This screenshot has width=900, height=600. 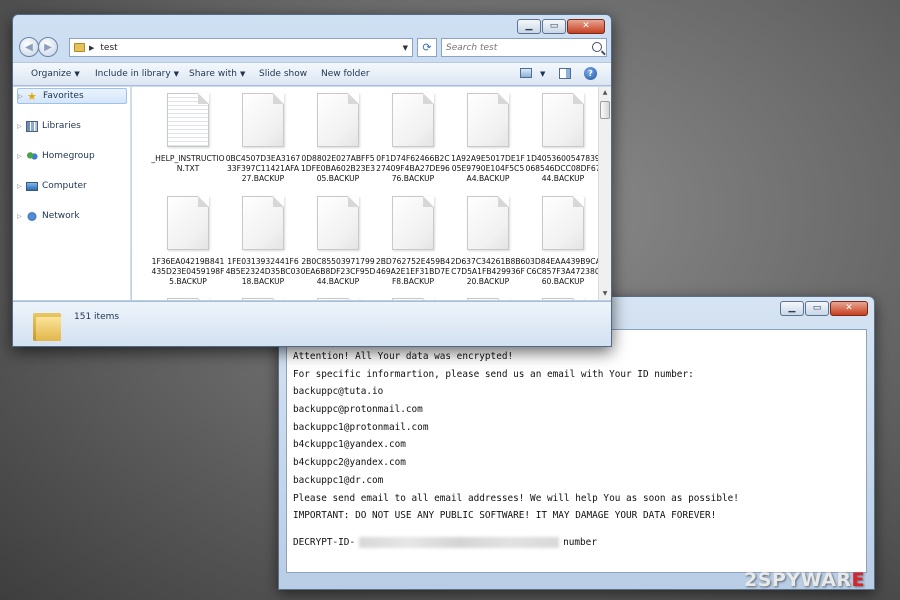 What do you see at coordinates (358, 410) in the screenshot?
I see `contact-email: backuppc@protonmail.com` at bounding box center [358, 410].